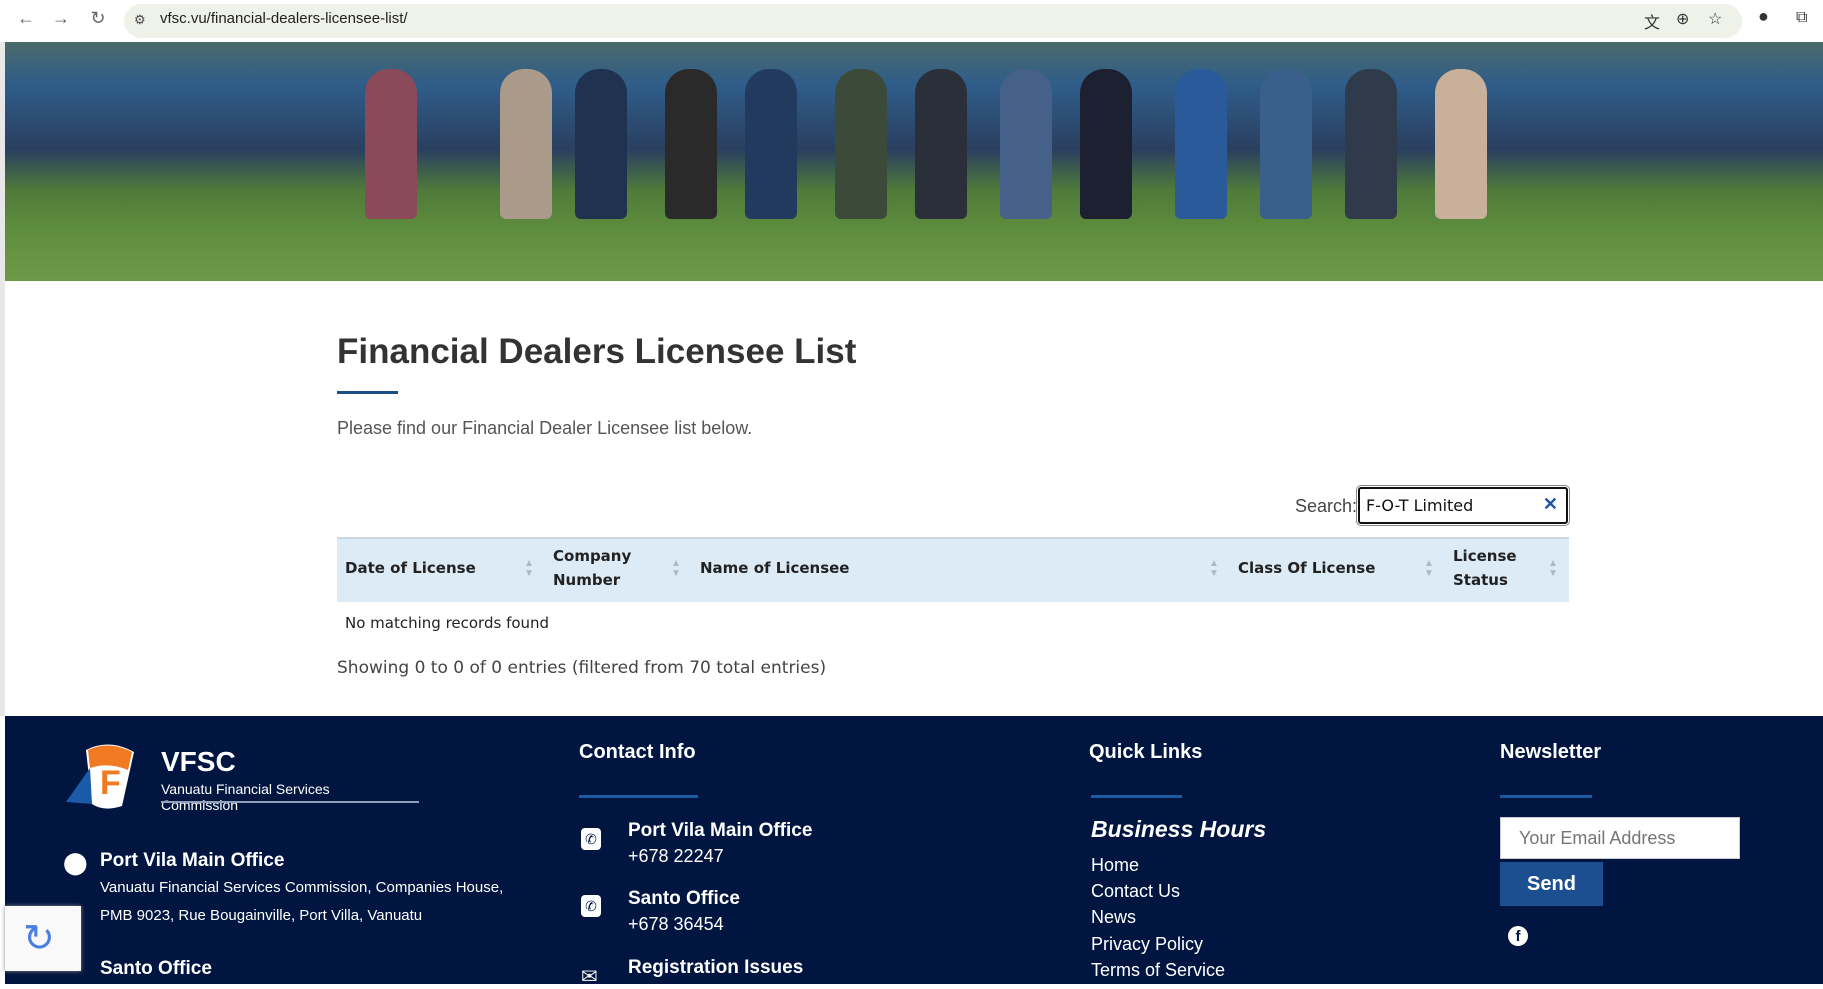  I want to click on recaptcha-badge: ↻, so click(43, 938).